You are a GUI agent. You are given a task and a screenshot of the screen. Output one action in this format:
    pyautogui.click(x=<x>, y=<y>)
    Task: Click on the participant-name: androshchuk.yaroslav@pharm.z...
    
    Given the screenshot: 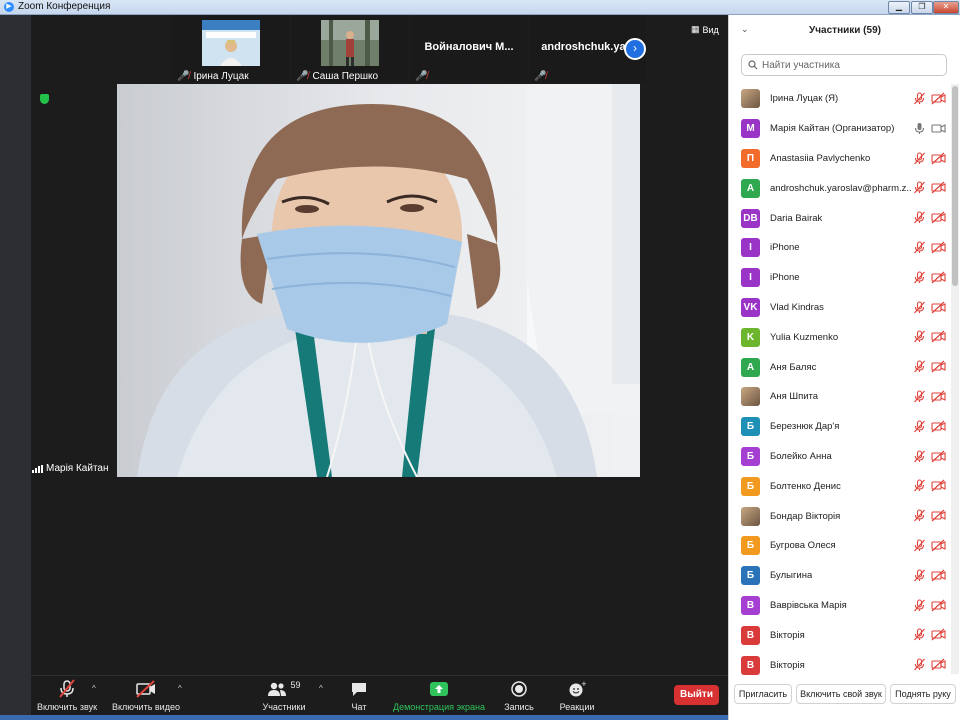 What is the action you would take?
    pyautogui.click(x=841, y=188)
    